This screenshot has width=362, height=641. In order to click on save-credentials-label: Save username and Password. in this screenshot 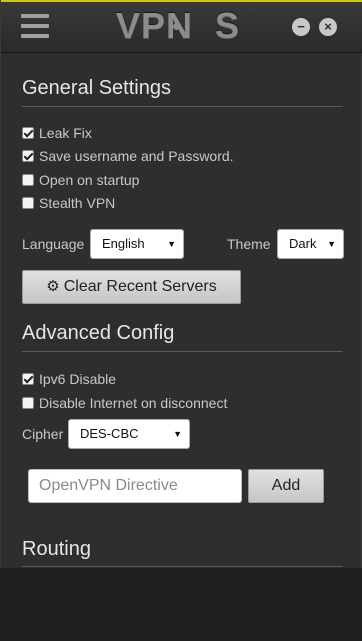, I will do `click(136, 156)`.